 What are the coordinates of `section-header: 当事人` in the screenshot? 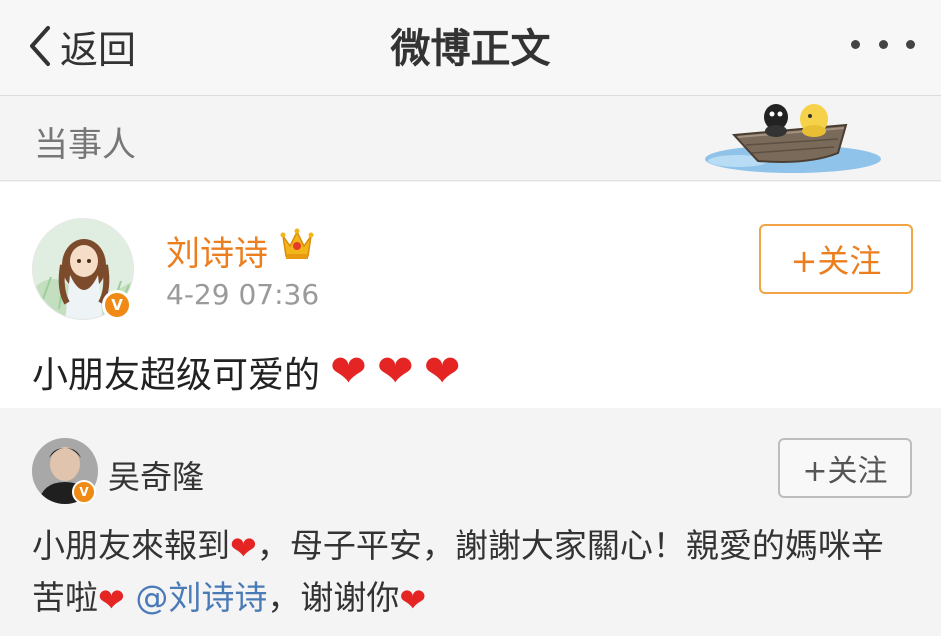 It's located at (470, 139).